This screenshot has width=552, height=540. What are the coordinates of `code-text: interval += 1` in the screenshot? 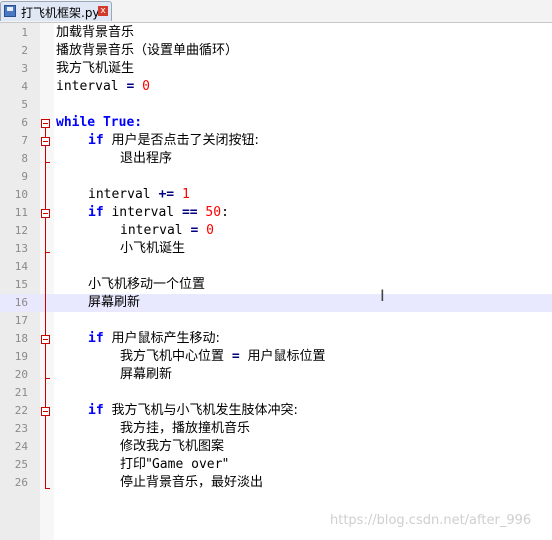 It's located at (139, 195).